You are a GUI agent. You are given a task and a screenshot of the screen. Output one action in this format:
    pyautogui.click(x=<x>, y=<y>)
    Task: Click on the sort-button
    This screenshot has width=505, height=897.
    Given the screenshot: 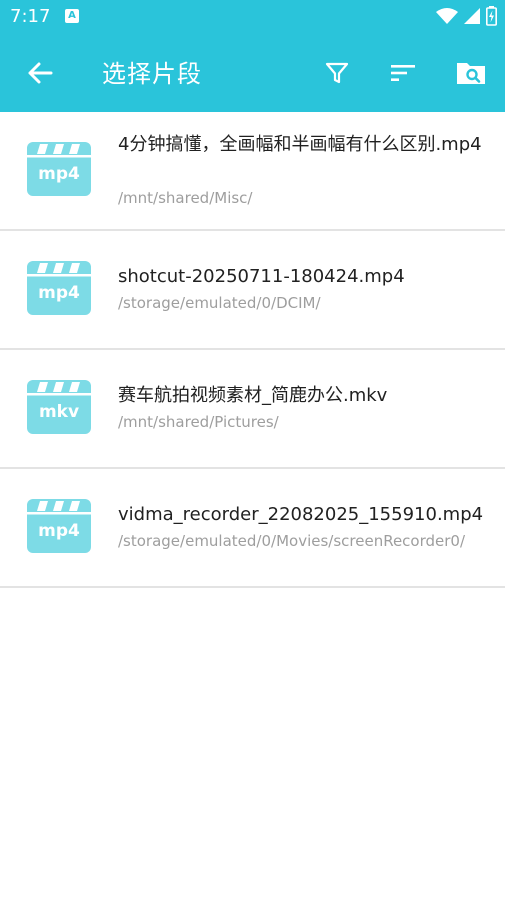 What is the action you would take?
    pyautogui.click(x=403, y=73)
    